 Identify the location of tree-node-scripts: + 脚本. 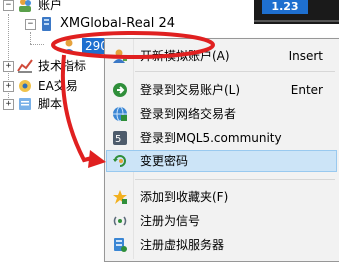
(50, 104).